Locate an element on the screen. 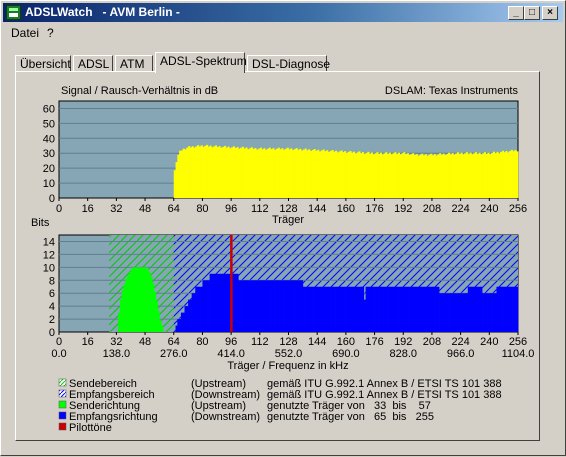 This screenshot has width=566, height=457. x-tick-label: 32 is located at coordinates (116, 209).